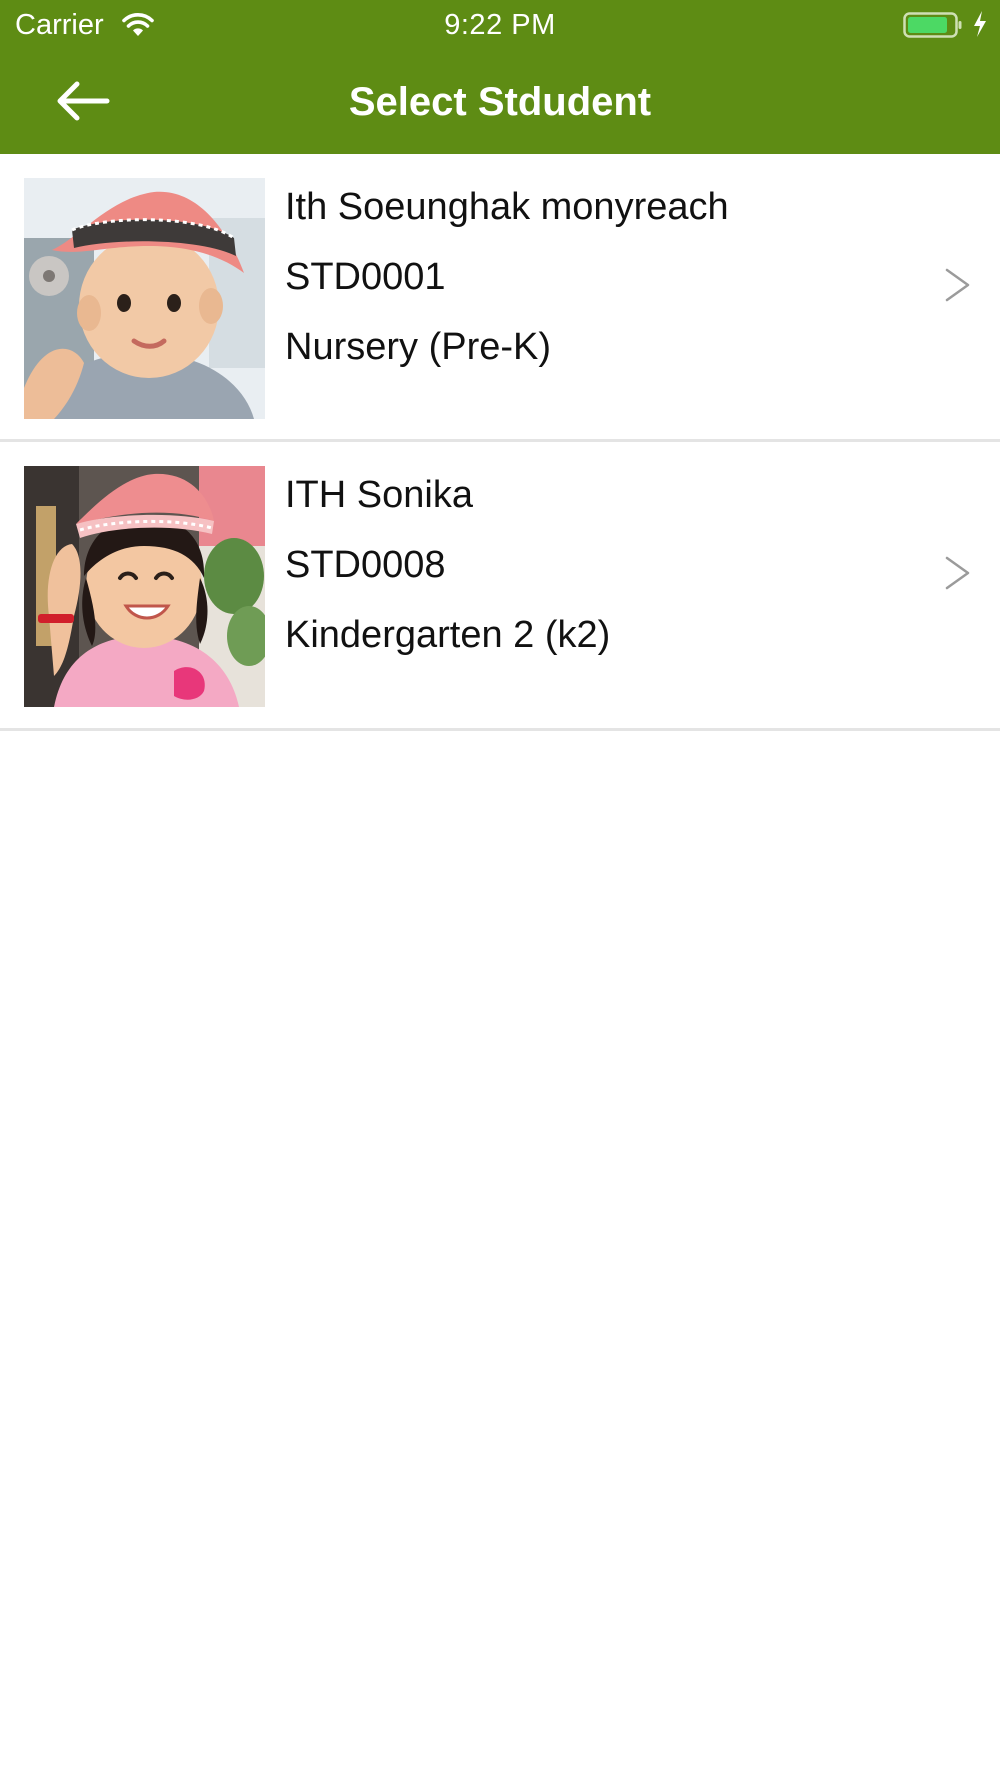 This screenshot has width=1000, height=1778. Describe the element at coordinates (448, 635) in the screenshot. I see `student-class: Kindergarten 2 (k2)` at that location.